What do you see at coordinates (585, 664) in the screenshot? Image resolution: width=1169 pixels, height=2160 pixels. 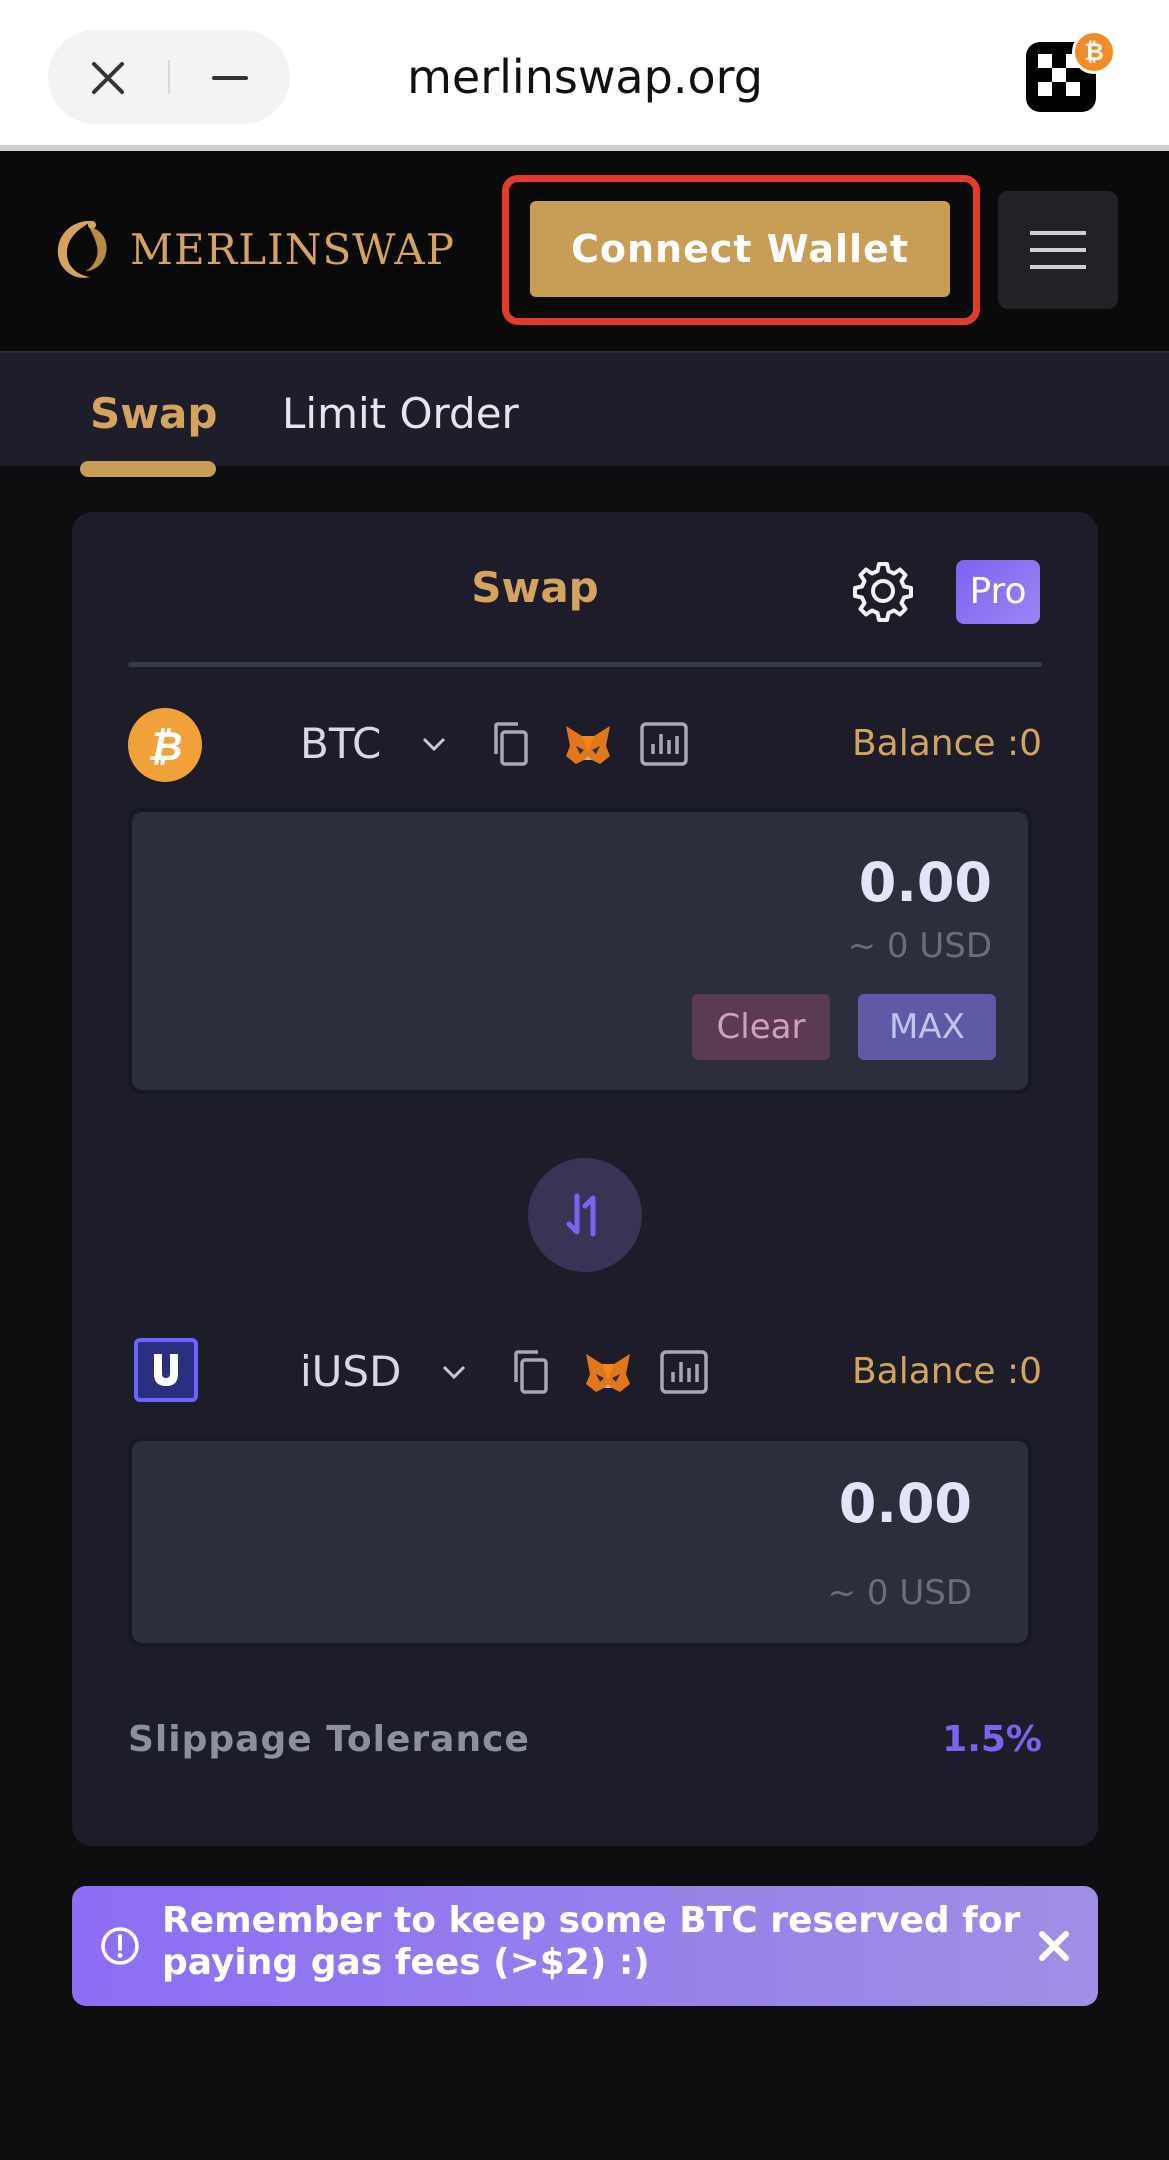 I see `card-divider` at bounding box center [585, 664].